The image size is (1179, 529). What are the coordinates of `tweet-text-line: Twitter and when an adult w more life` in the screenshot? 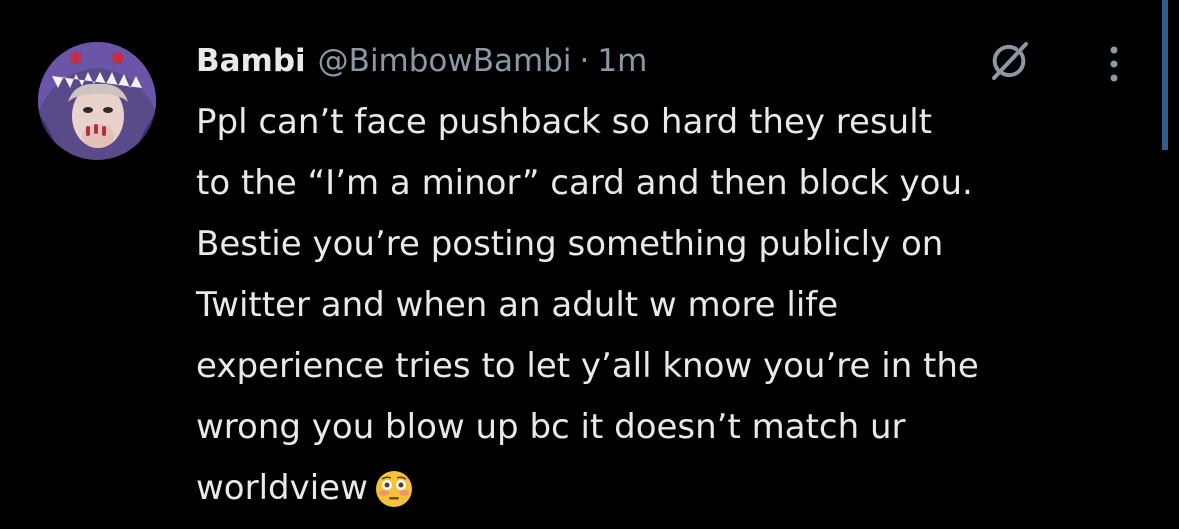 It's located at (517, 305).